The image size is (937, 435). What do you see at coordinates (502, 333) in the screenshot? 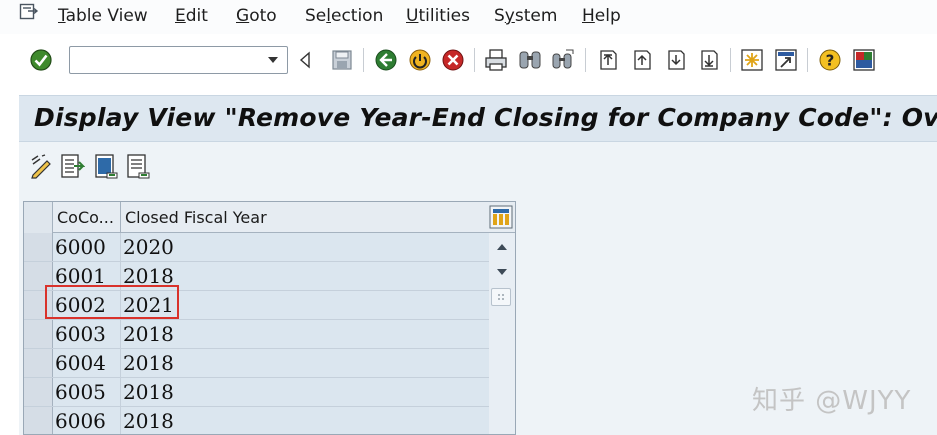
I see `vertical-scrollbar` at bounding box center [502, 333].